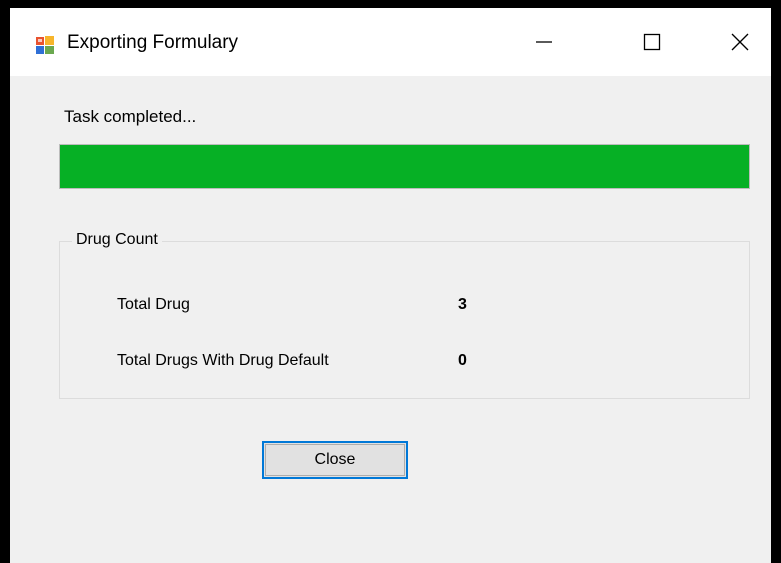  Describe the element at coordinates (390, 42) in the screenshot. I see `title-bar: Exporting Formulary` at that location.